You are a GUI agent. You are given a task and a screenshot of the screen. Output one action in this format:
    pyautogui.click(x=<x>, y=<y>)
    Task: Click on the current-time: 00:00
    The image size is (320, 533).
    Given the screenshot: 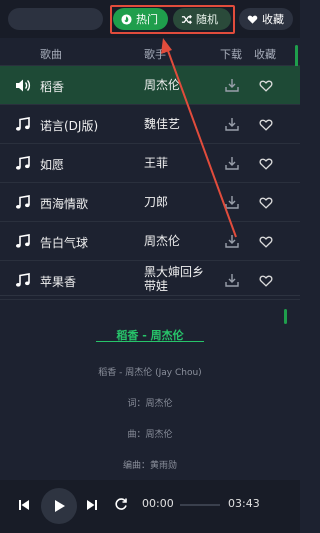 What is the action you would take?
    pyautogui.click(x=158, y=503)
    